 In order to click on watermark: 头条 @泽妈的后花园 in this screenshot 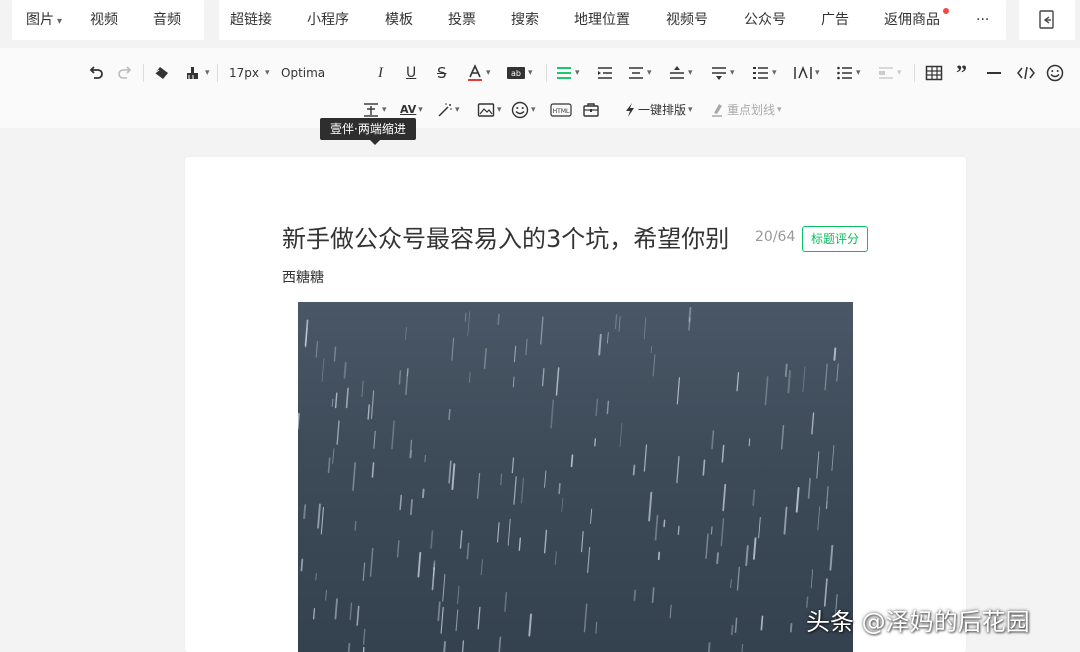, I will do `click(918, 622)`.